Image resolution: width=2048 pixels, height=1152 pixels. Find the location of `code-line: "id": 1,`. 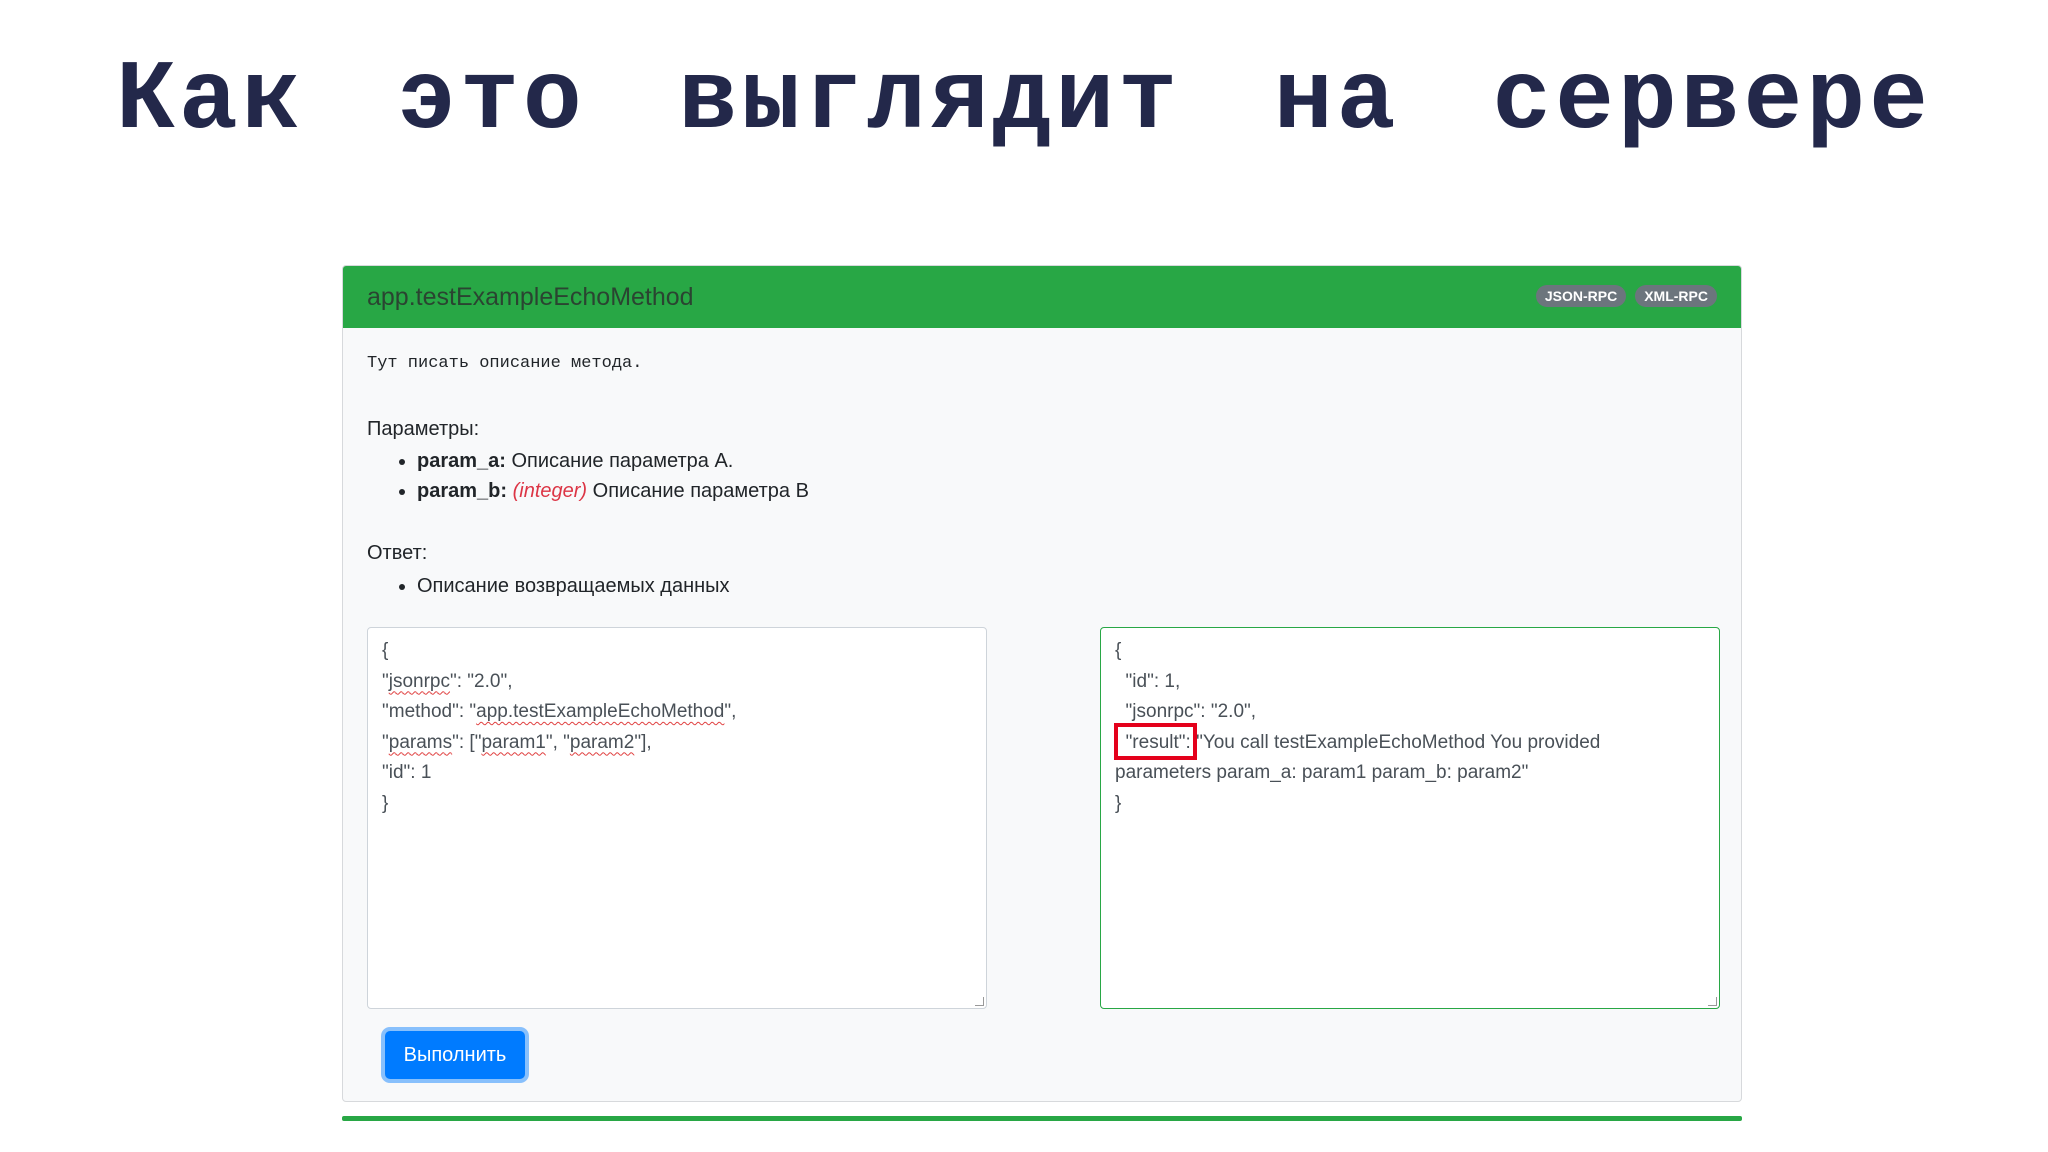

code-line: "id": 1, is located at coordinates (1148, 681).